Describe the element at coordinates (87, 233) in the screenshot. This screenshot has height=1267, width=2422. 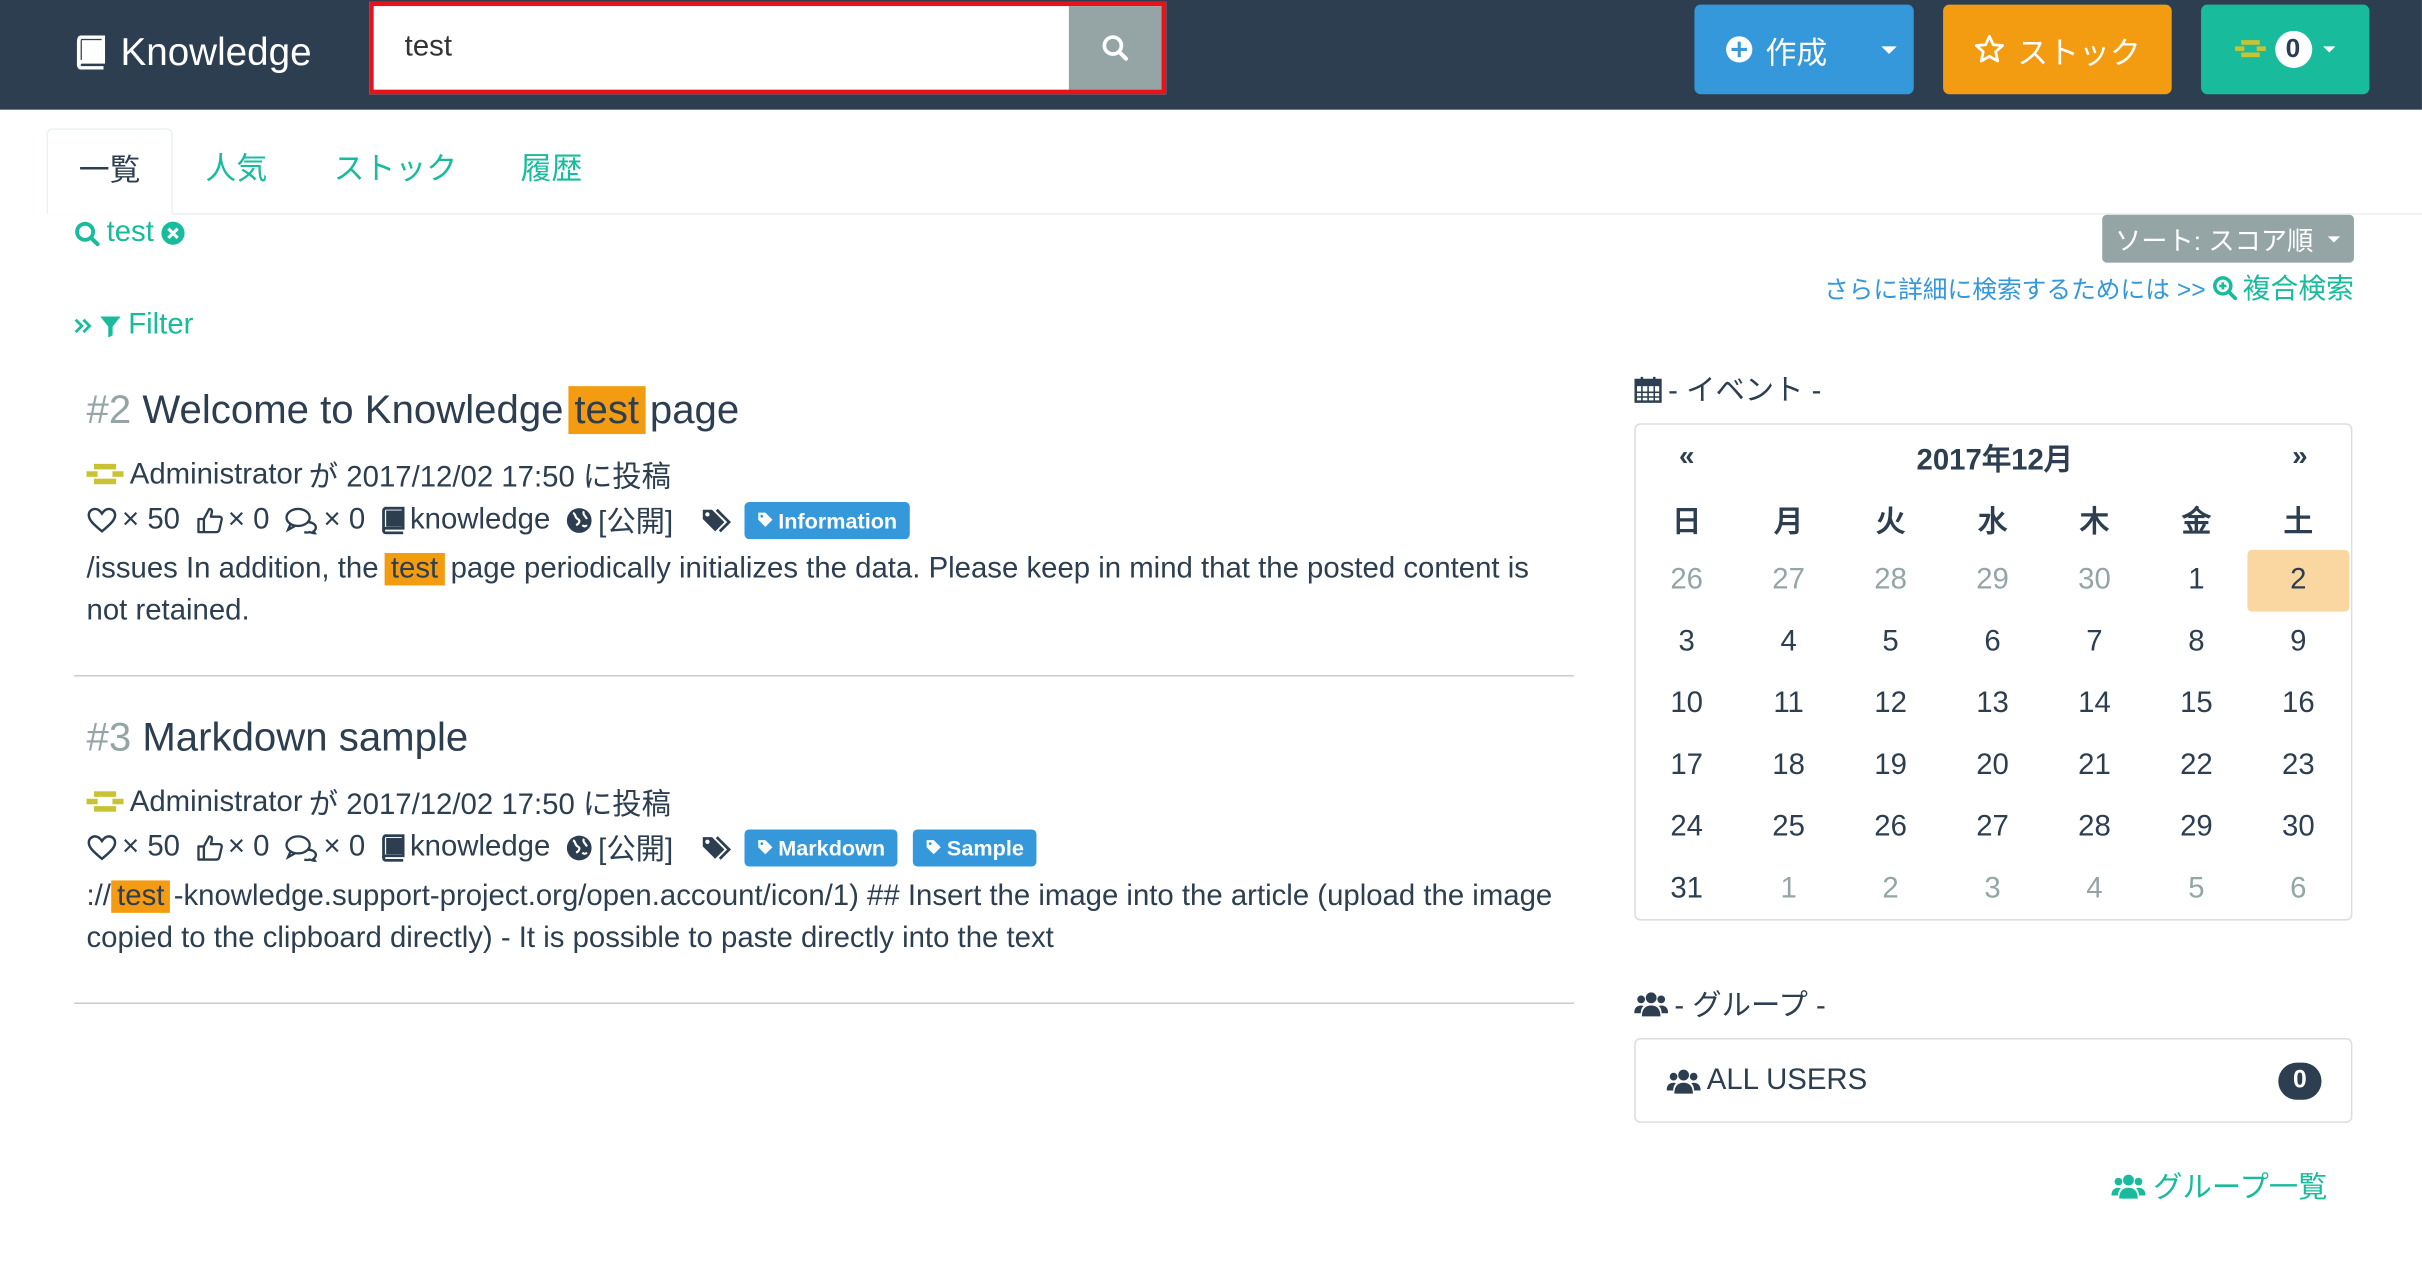
I see `search-icon` at that location.